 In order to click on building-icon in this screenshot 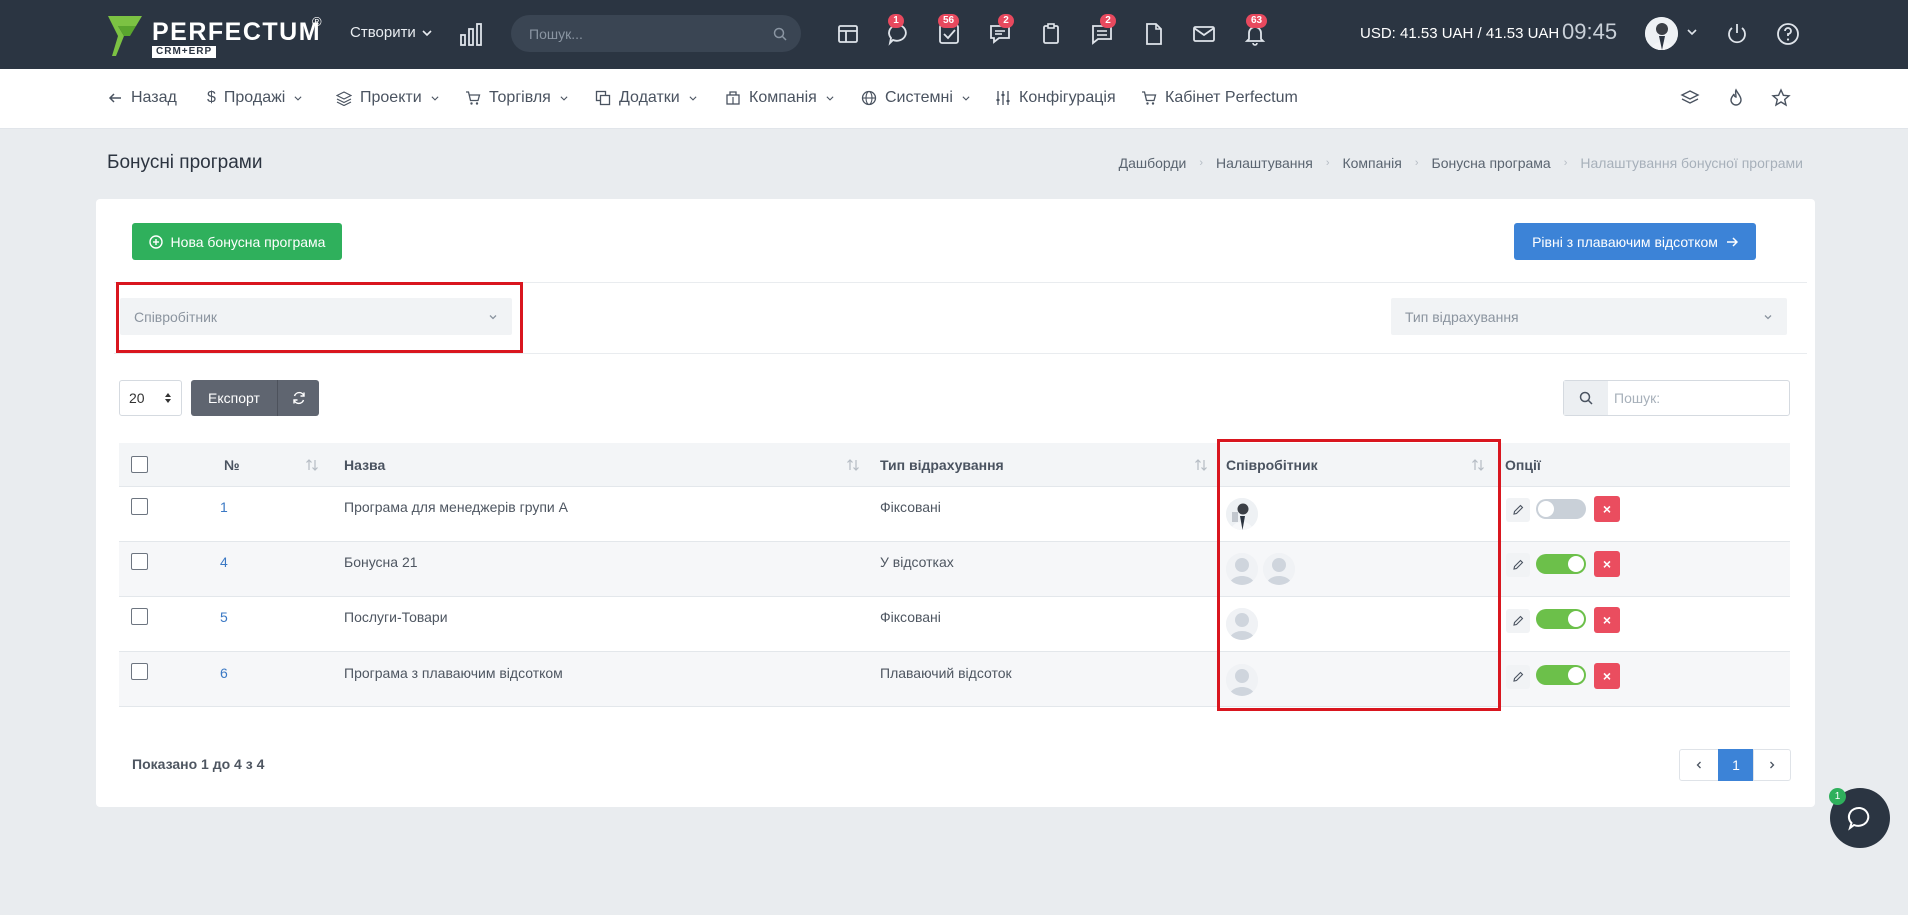, I will do `click(733, 98)`.